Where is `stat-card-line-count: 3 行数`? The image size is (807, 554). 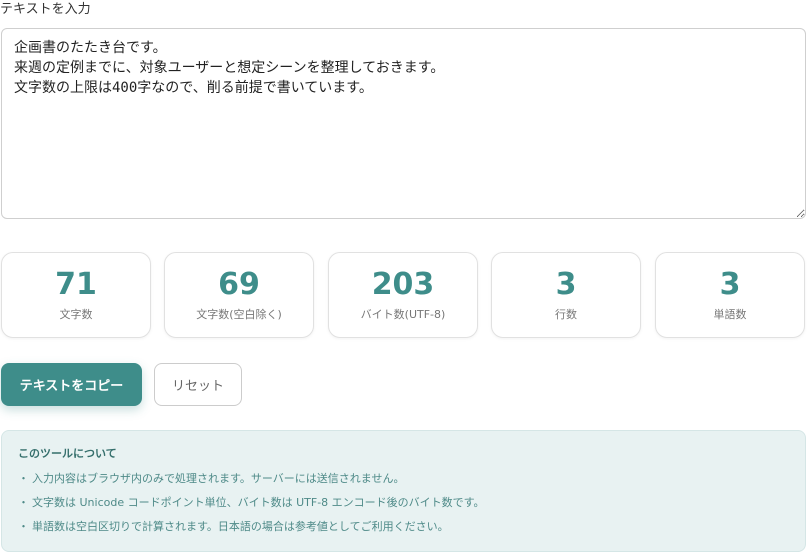 stat-card-line-count: 3 行数 is located at coordinates (566, 295).